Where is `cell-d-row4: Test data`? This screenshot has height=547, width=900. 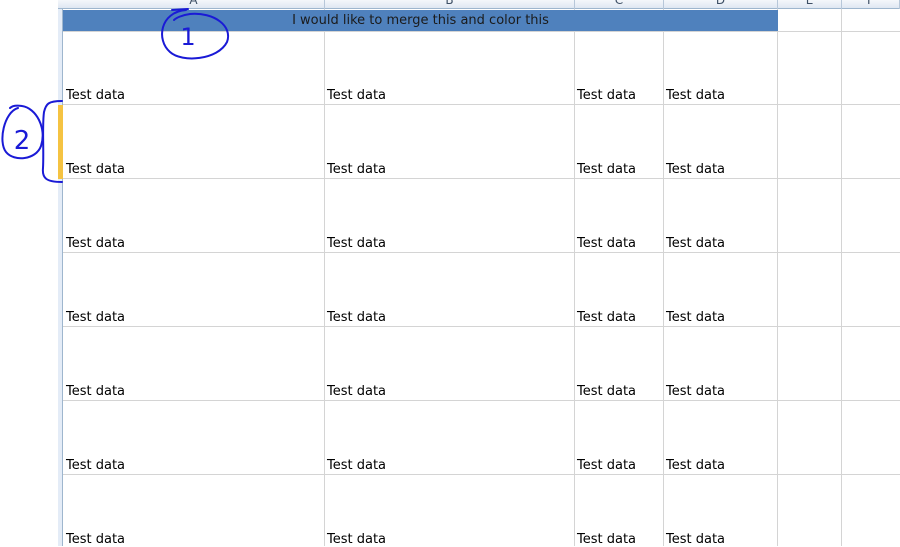 cell-d-row4: Test data is located at coordinates (695, 317).